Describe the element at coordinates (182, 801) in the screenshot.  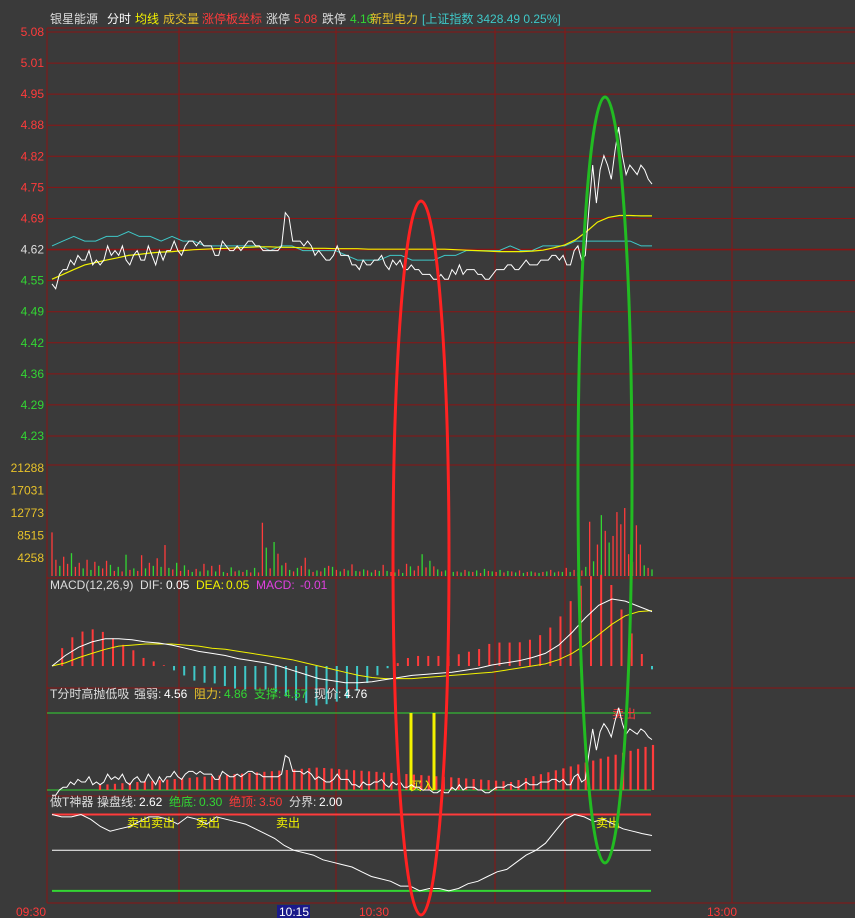
I see `zt-header-item: 绝底:` at that location.